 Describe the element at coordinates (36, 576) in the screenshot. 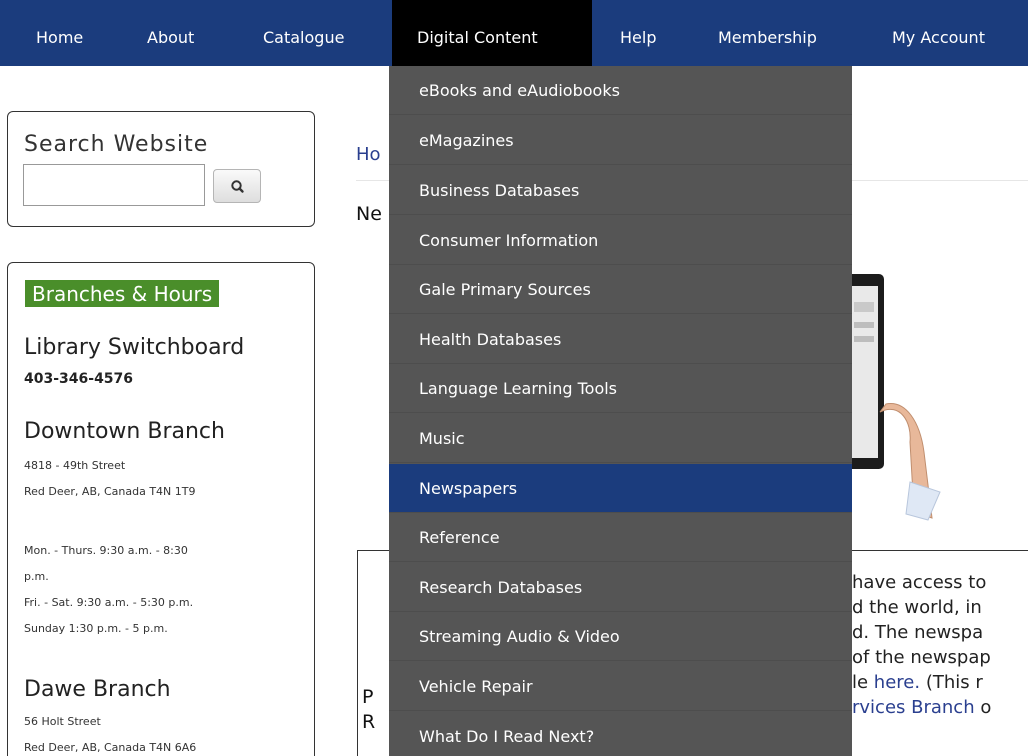

I see `downtown-hours-line: p.m.` at that location.